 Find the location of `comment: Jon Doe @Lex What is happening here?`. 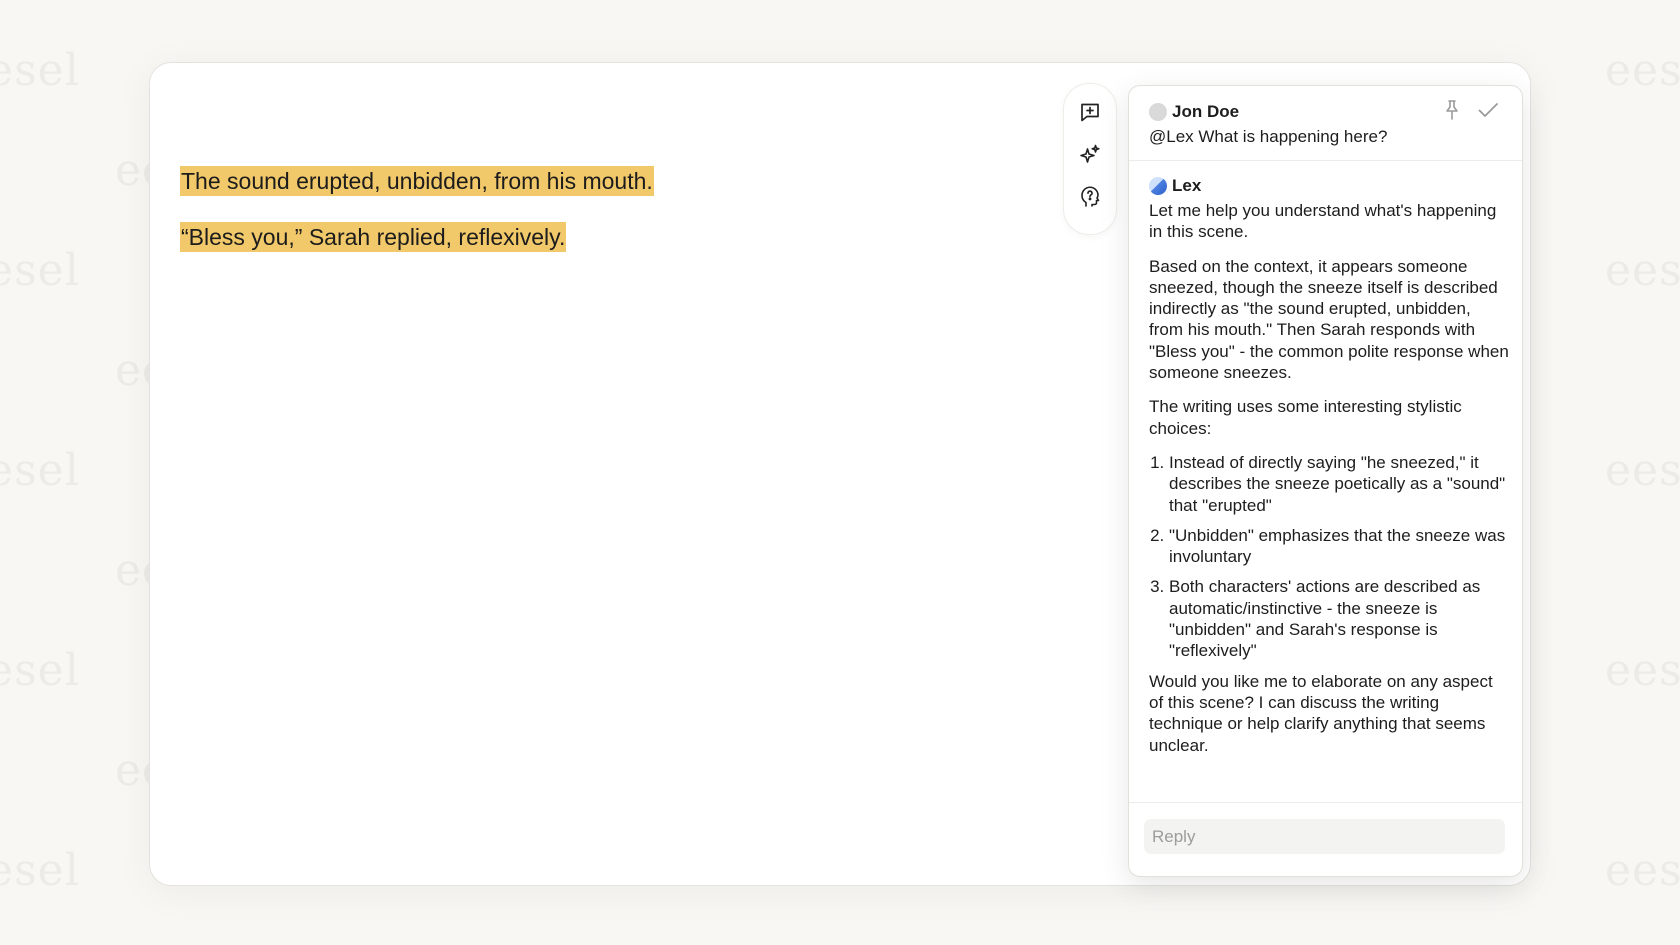

comment: Jon Doe @Lex What is happening here? is located at coordinates (1314, 123).